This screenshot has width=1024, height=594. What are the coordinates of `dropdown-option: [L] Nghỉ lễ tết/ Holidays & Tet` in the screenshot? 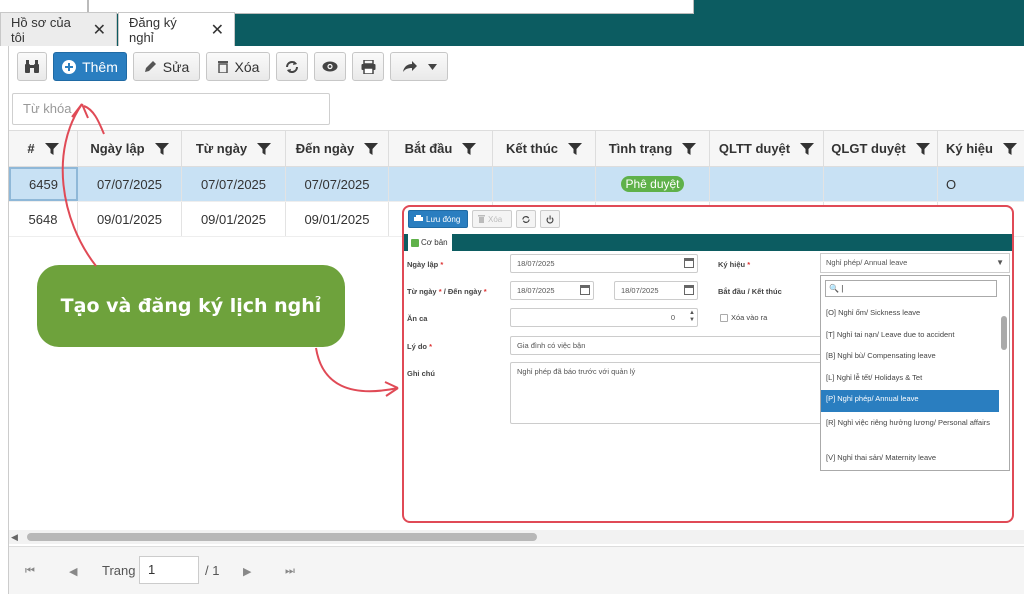 It's located at (910, 377).